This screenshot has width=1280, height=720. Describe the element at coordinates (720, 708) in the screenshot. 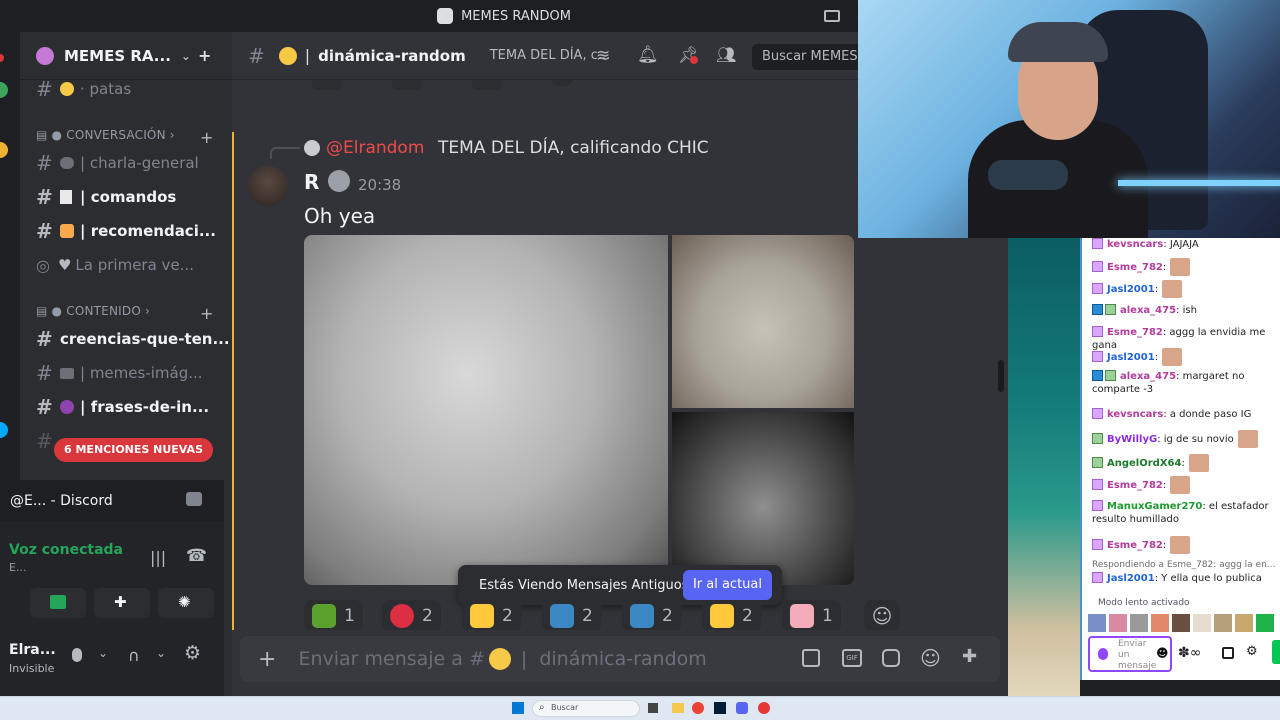

I see `photoshop-icon` at that location.